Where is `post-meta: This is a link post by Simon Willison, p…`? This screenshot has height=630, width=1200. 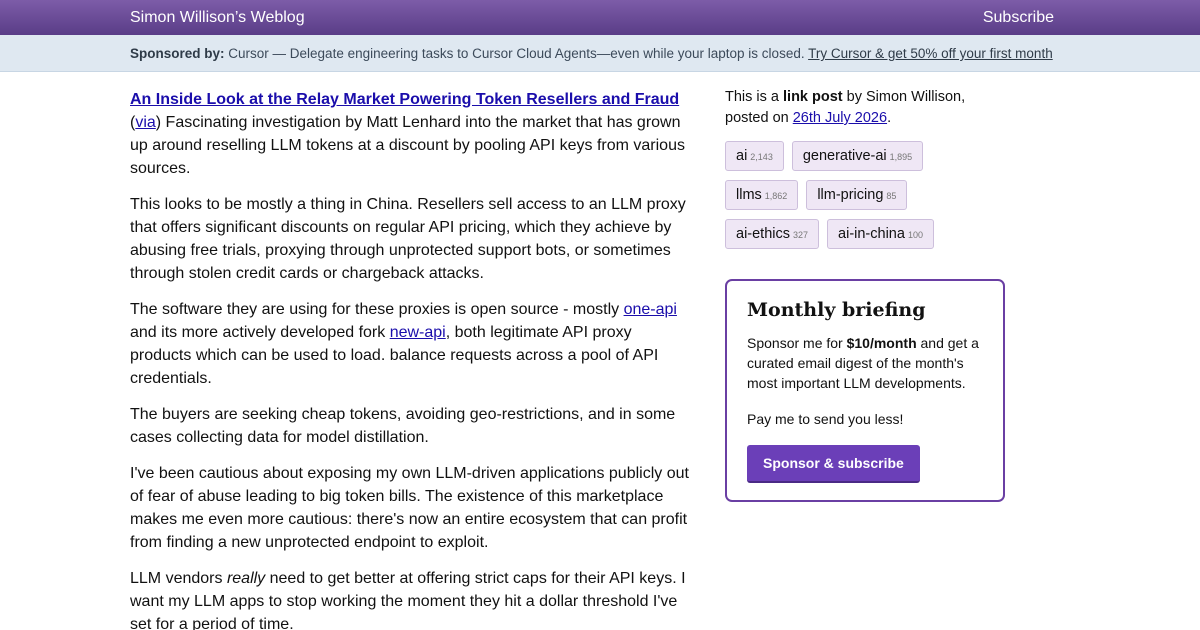 post-meta: This is a link post by Simon Willison, p… is located at coordinates (845, 107).